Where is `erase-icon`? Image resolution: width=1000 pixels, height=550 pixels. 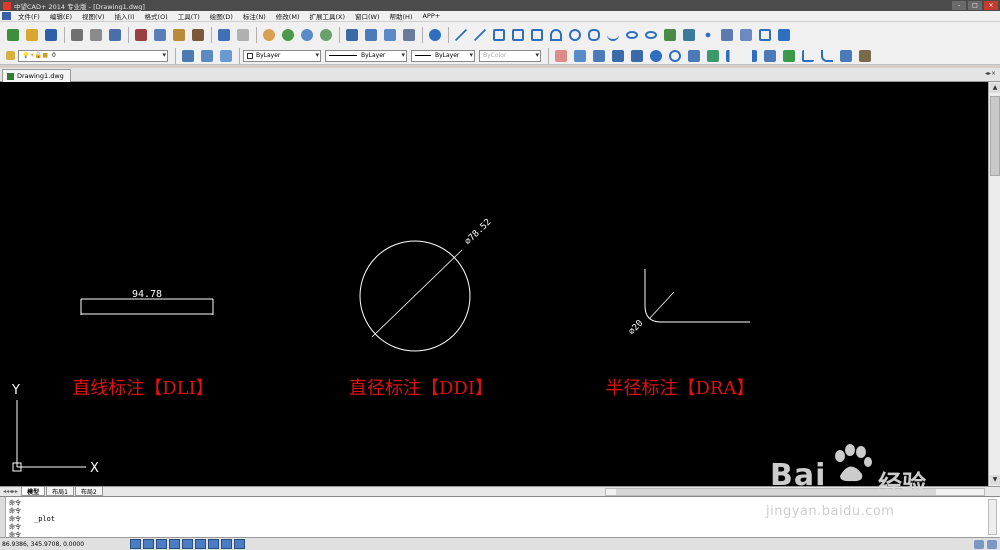
erase-icon is located at coordinates (560, 55).